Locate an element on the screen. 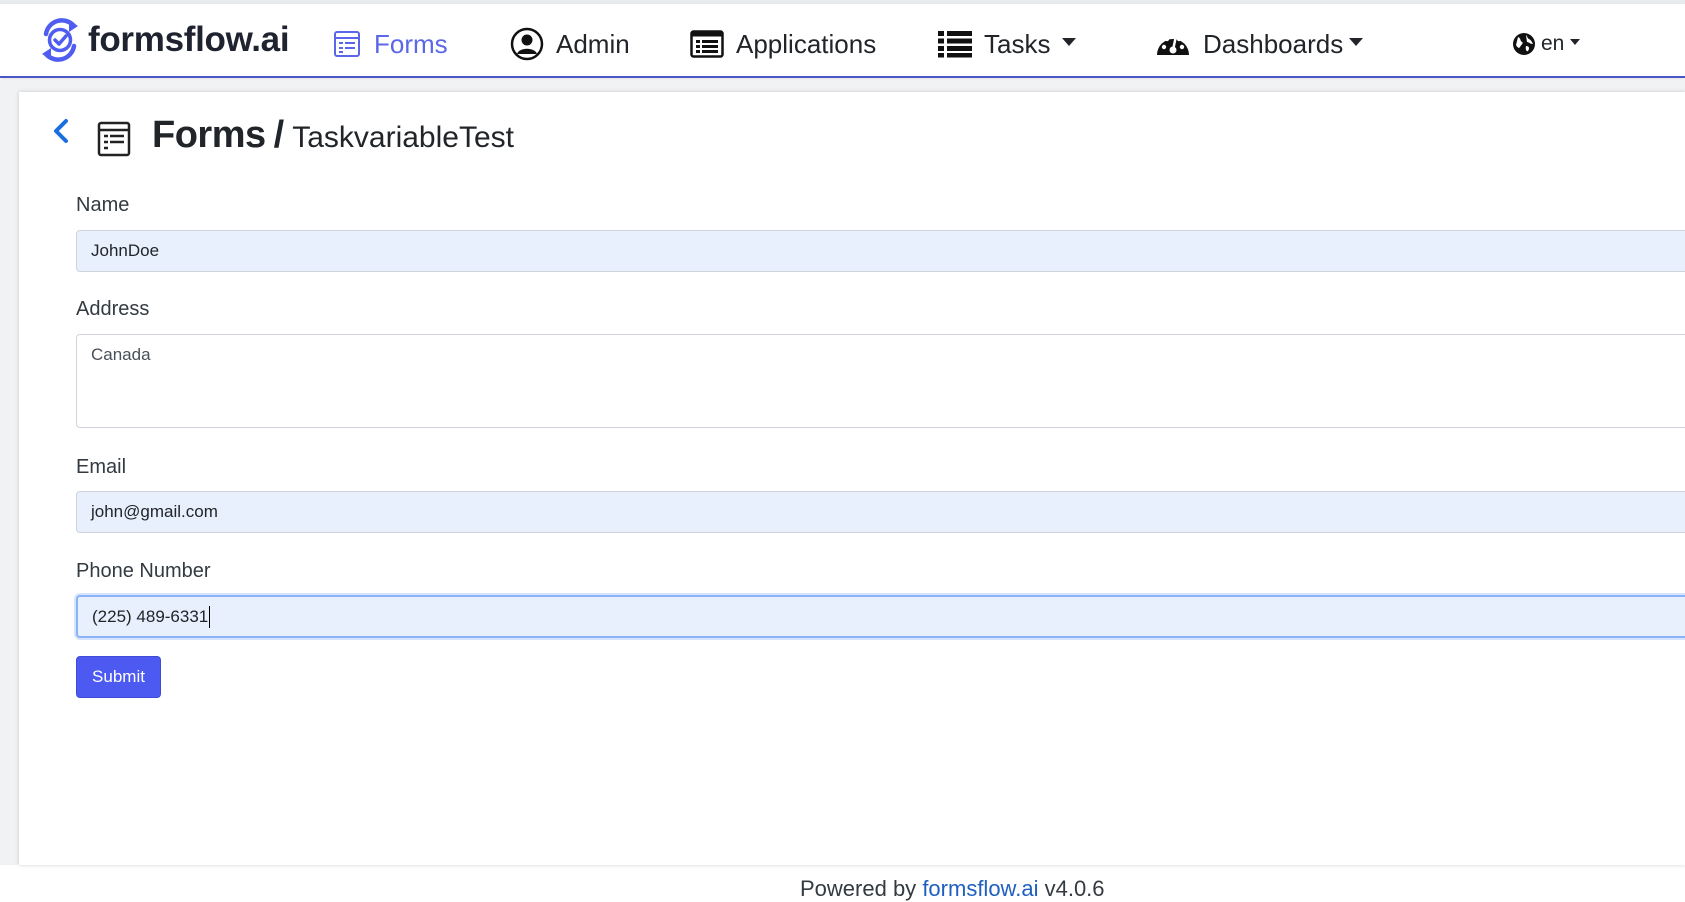 The image size is (1685, 902). footer: Powered by formsflow.ai v4.0.6 is located at coordinates (842, 884).